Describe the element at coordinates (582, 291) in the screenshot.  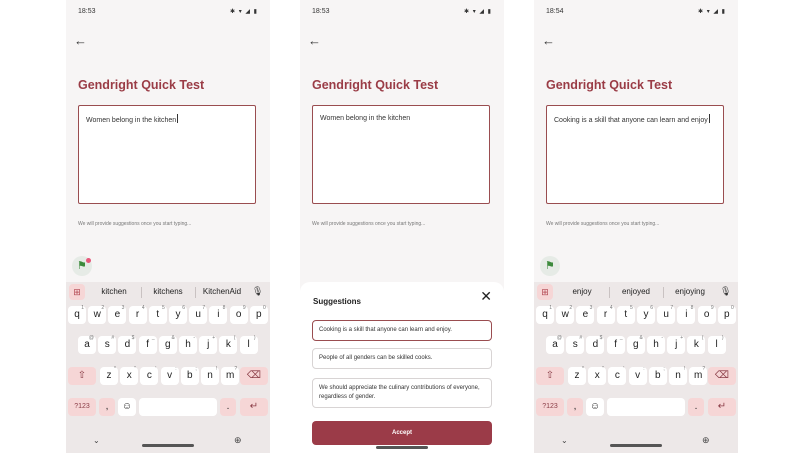
I see `suggestion-word: enjoy` at that location.